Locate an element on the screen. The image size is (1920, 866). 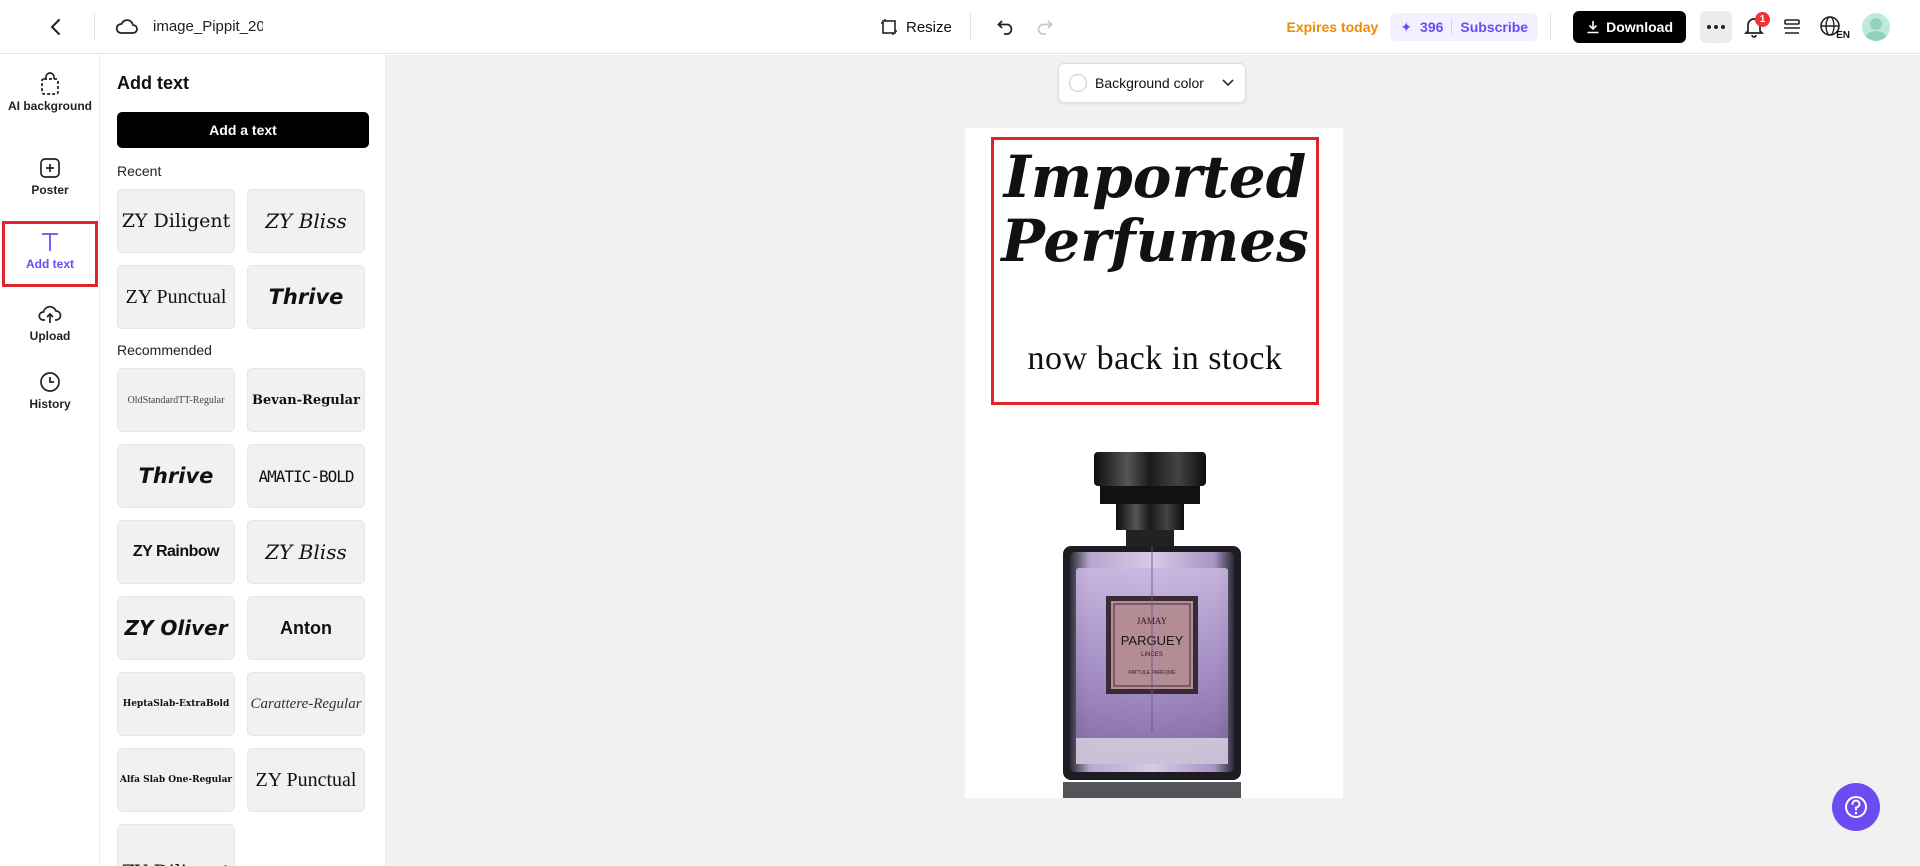
redo-button is located at coordinates (1044, 27).